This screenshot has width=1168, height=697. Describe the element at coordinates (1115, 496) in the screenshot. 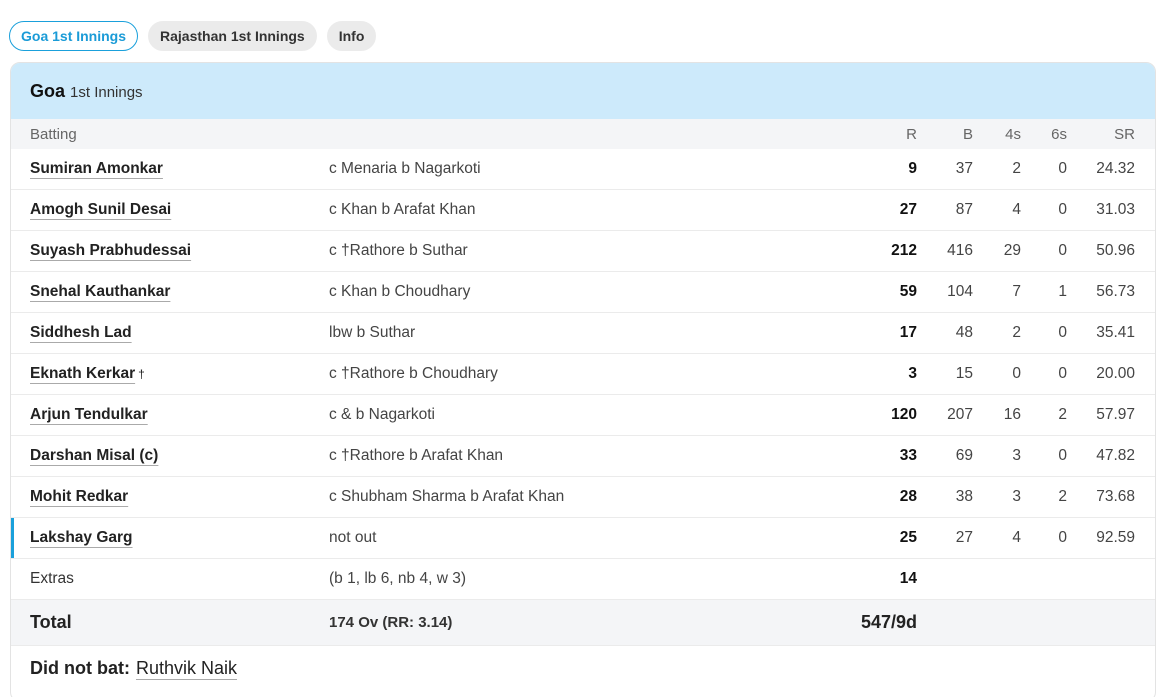

I see `strike-rate: 73.68` at that location.